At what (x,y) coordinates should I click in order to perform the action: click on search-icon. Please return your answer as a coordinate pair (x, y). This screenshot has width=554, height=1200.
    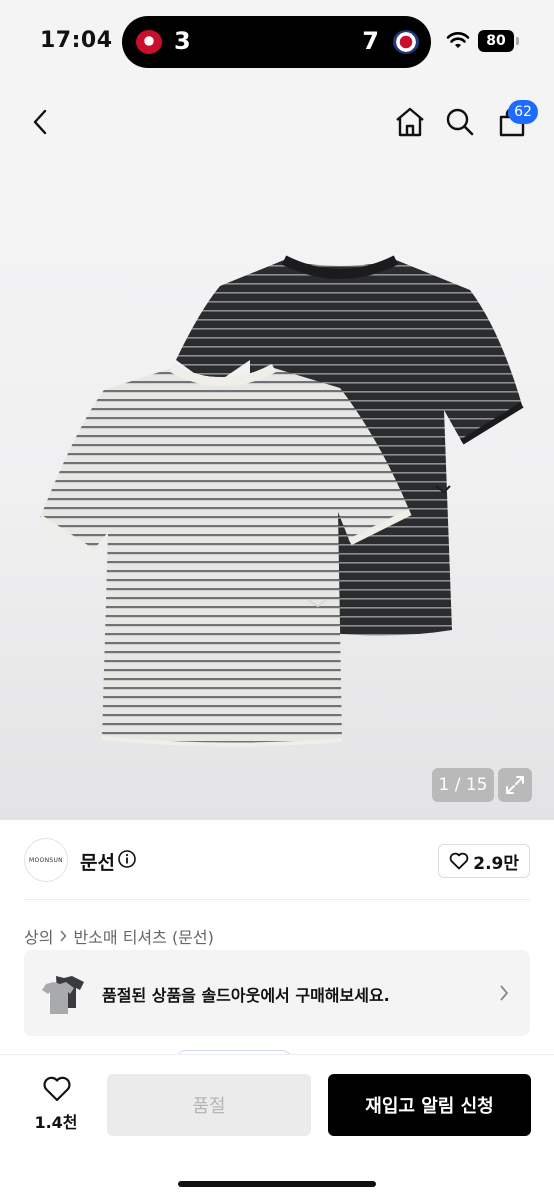
    Looking at the image, I should click on (460, 122).